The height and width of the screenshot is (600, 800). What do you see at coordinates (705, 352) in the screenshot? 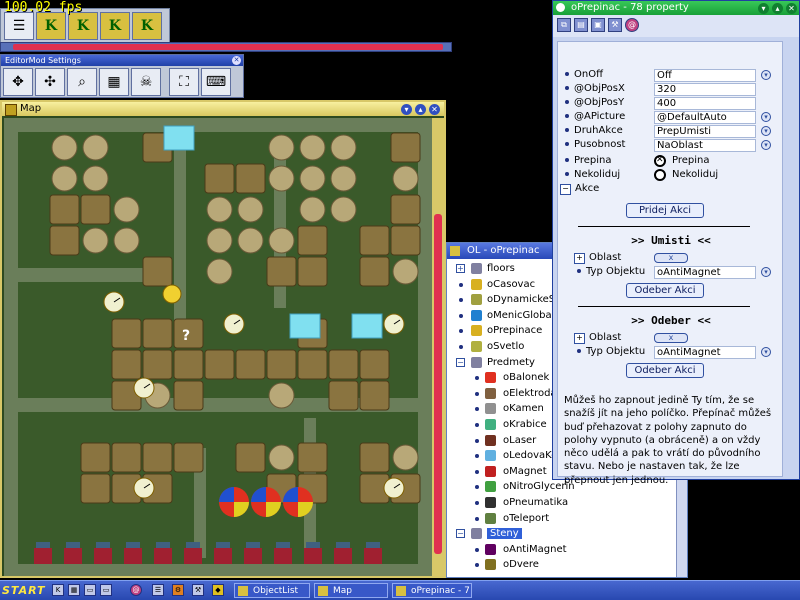
I see `odeber-typ-field: oAntiMagnet` at bounding box center [705, 352].